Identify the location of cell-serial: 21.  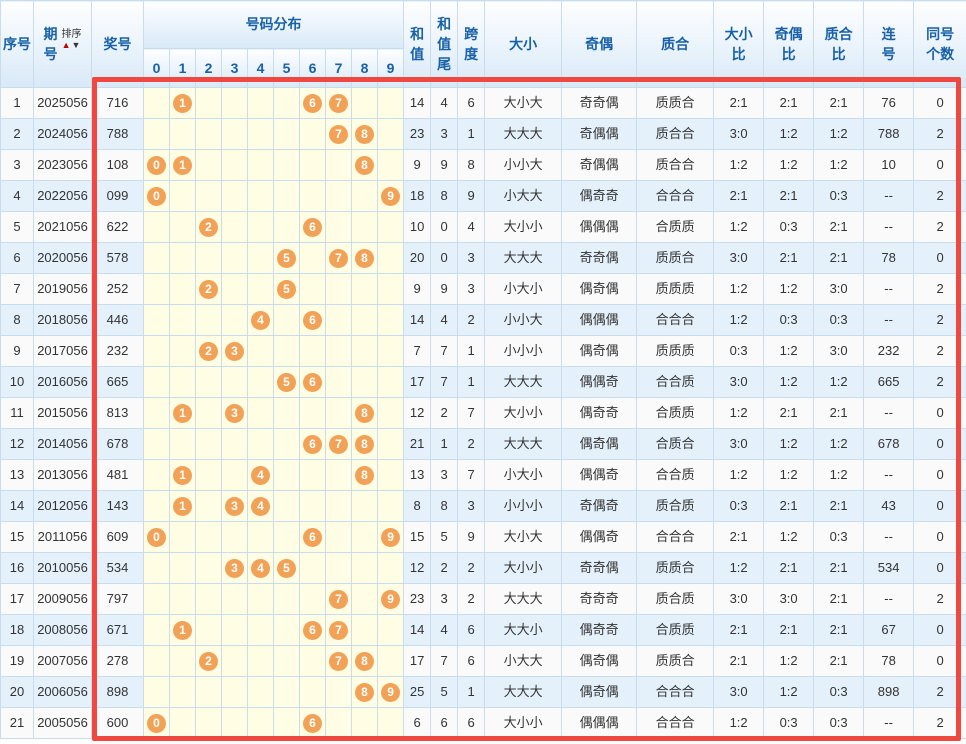
(17, 723).